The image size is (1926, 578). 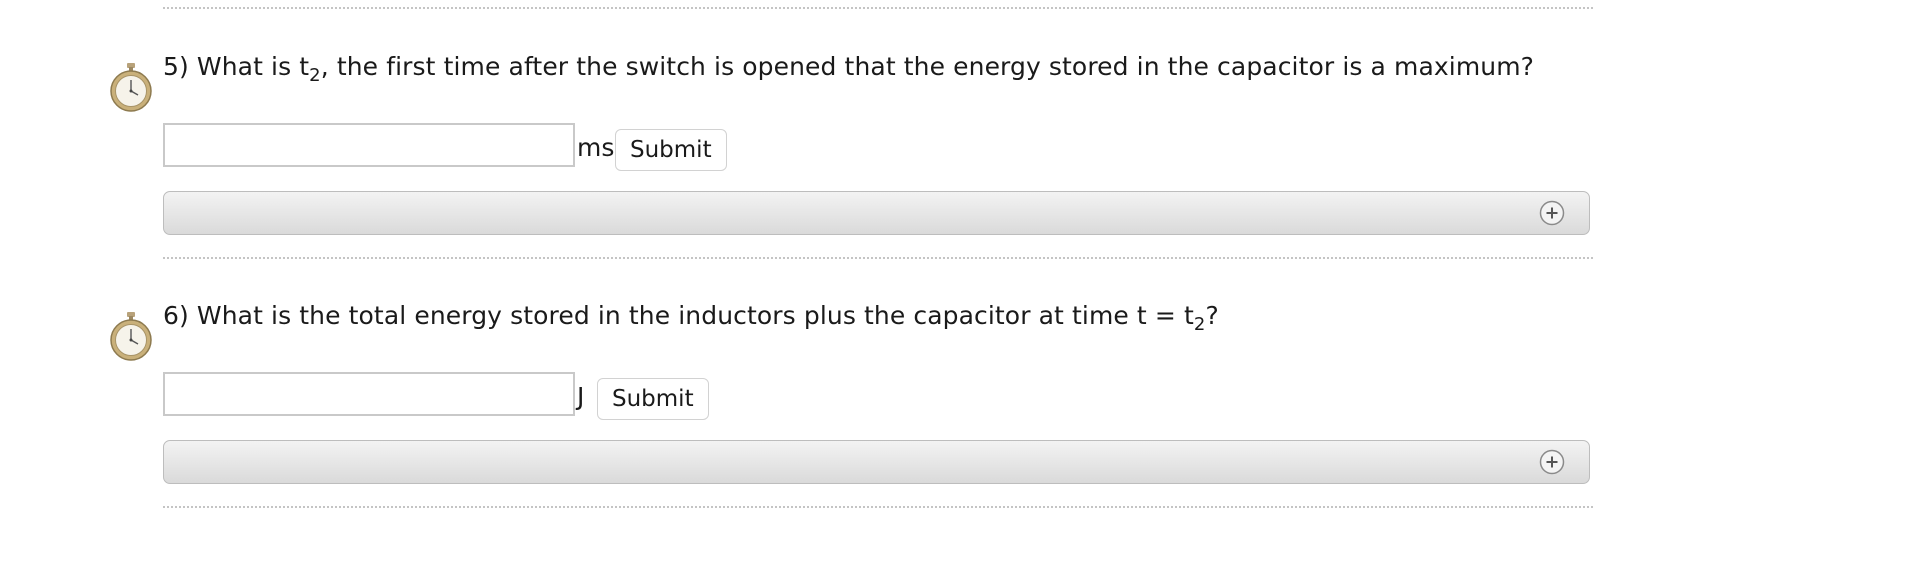 What do you see at coordinates (878, 507) in the screenshot?
I see `divider-bottom` at bounding box center [878, 507].